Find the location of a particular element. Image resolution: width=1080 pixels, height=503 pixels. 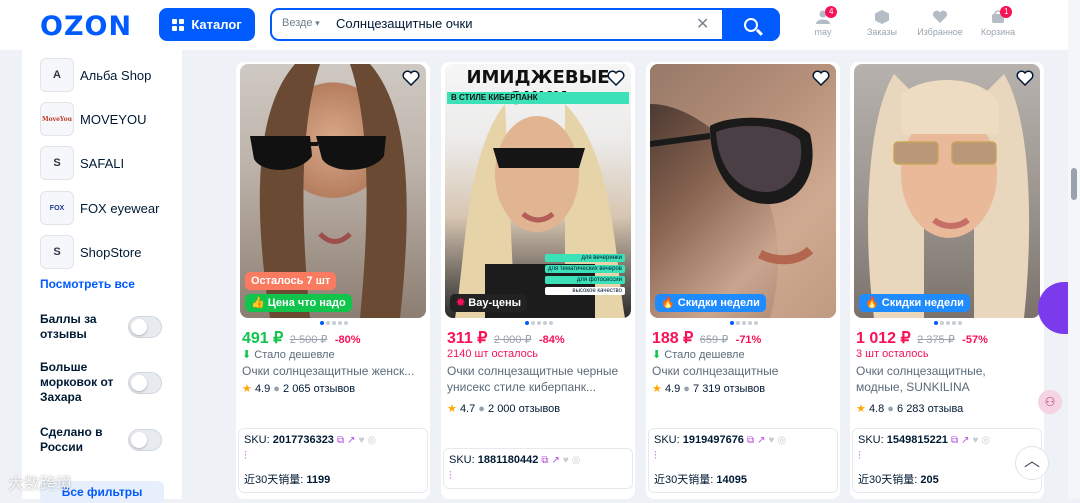

toggle-points-switch is located at coordinates (145, 327).